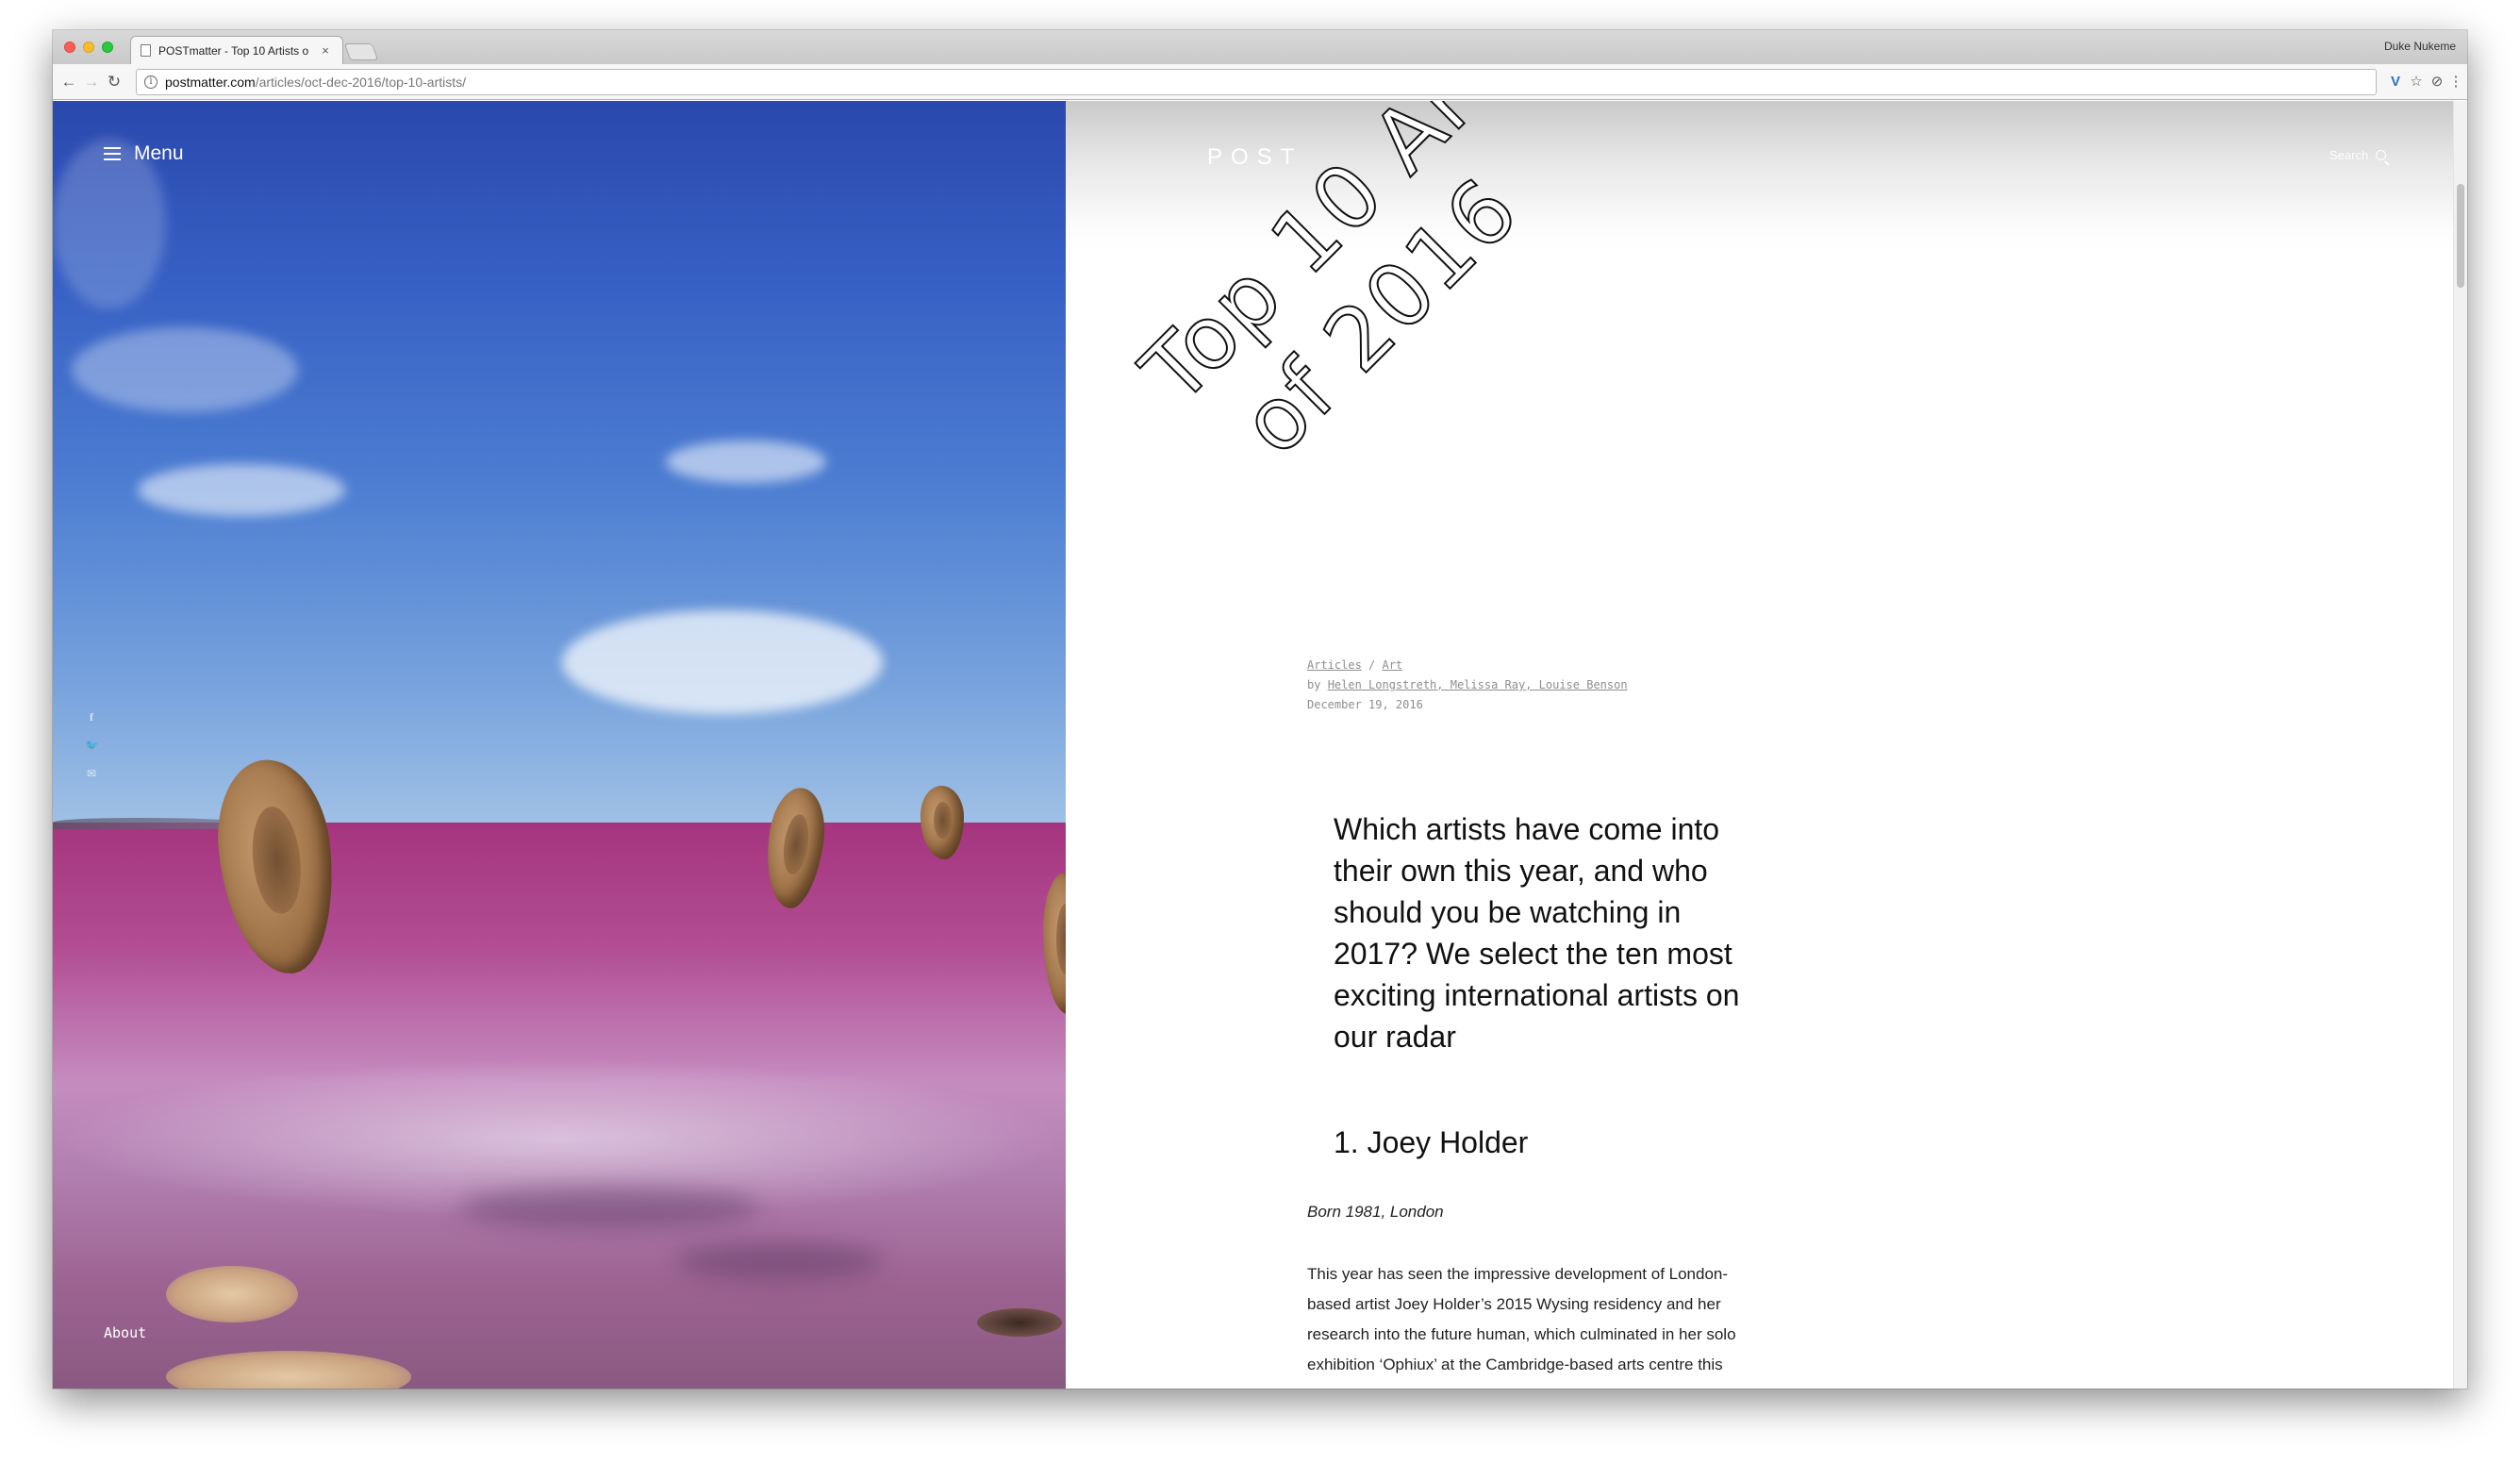 Image resolution: width=2520 pixels, height=1464 pixels. Describe the element at coordinates (125, 1332) in the screenshot. I see `about-link: About` at that location.